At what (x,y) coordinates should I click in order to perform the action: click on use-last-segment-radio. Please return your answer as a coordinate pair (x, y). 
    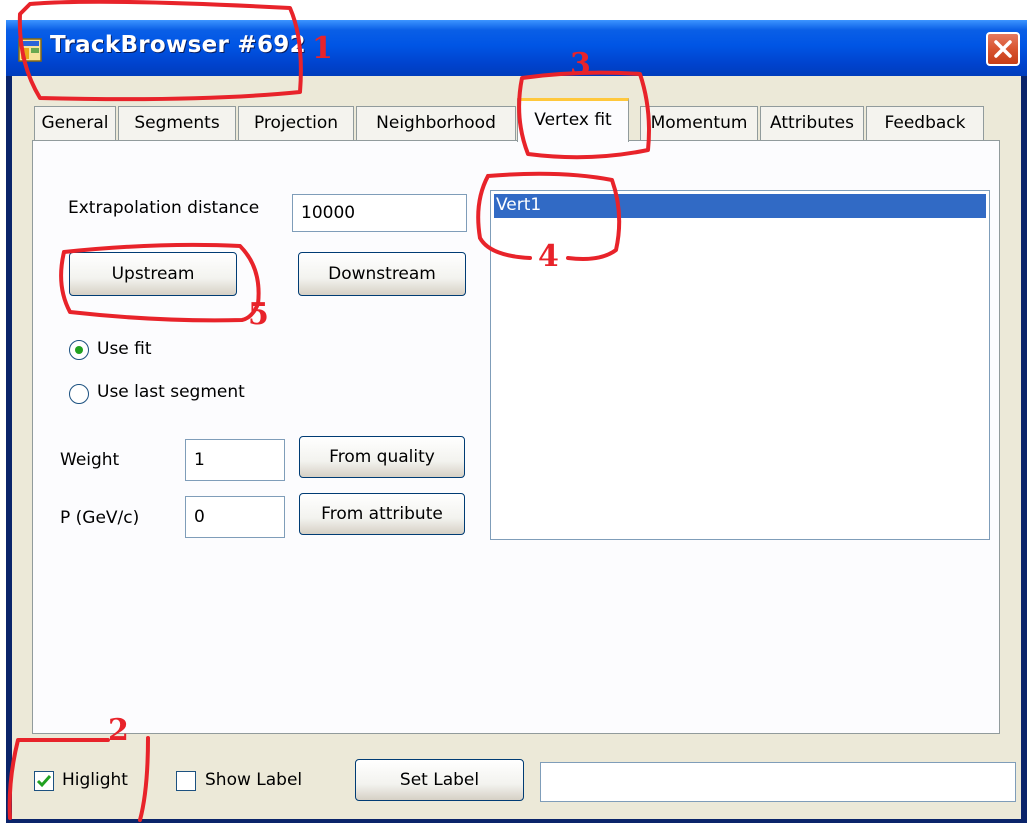
    Looking at the image, I should click on (79, 394).